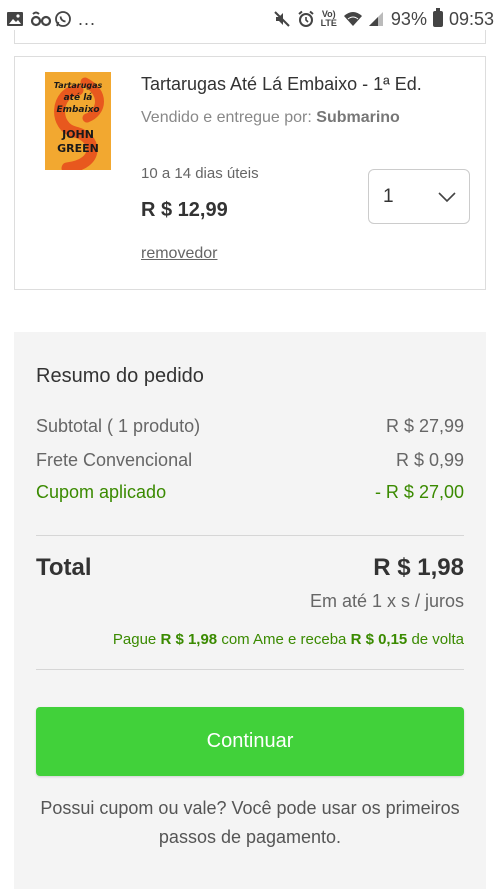 Image resolution: width=500 pixels, height=889 pixels. What do you see at coordinates (101, 492) in the screenshot?
I see `coupon-label: Cupom aplicado` at bounding box center [101, 492].